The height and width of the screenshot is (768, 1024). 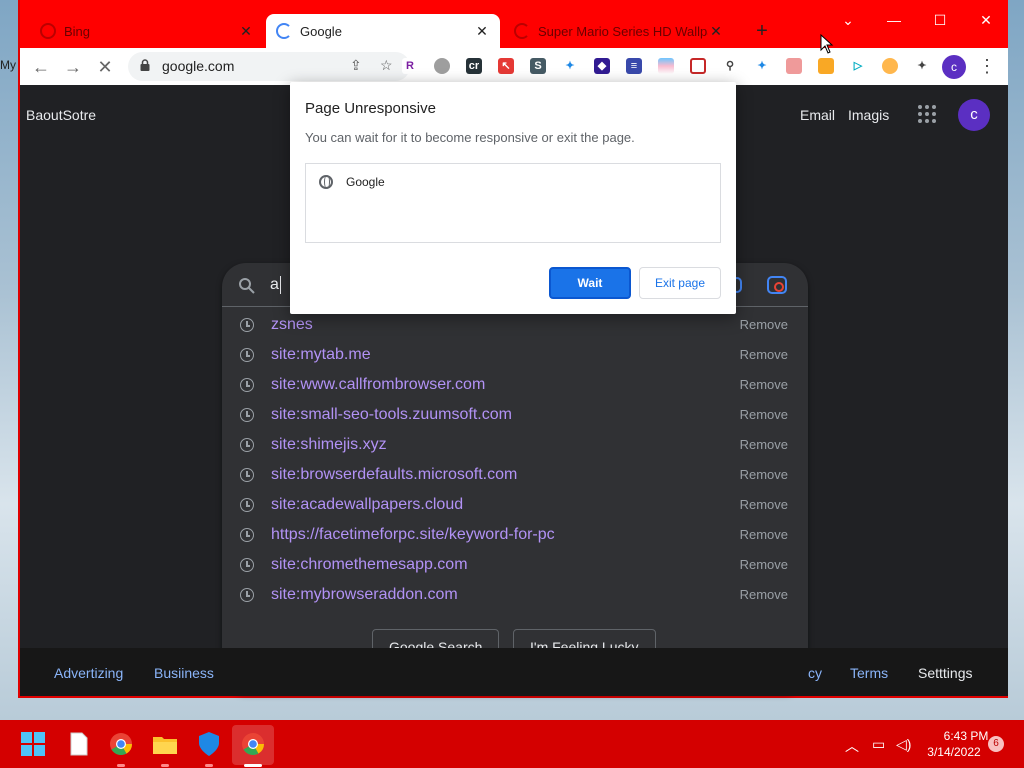 I want to click on email-link: Email, so click(x=817, y=115).